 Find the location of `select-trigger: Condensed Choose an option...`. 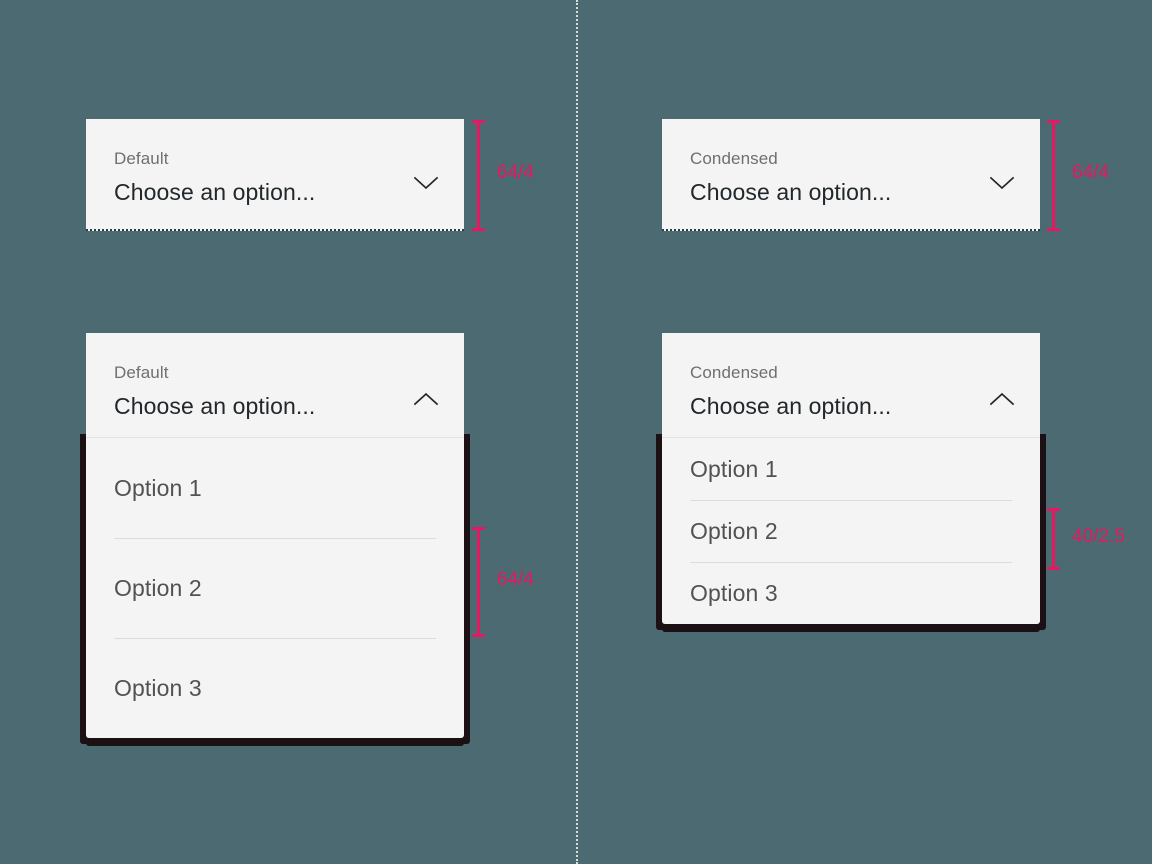

select-trigger: Condensed Choose an option... is located at coordinates (851, 385).